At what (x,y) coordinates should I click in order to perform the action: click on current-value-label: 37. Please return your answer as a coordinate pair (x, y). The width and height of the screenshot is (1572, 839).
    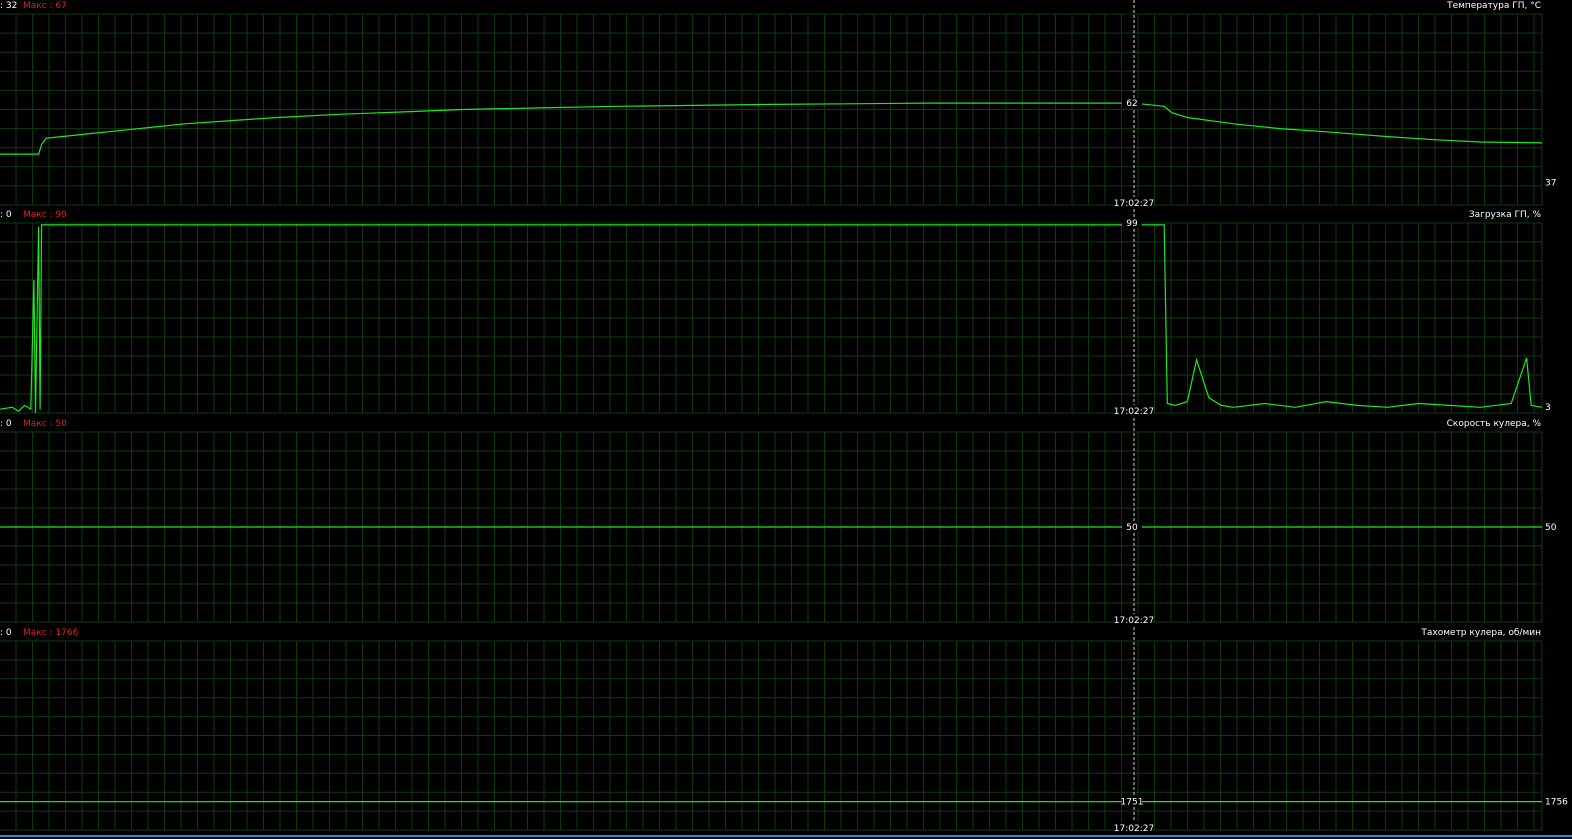
    Looking at the image, I should click on (1550, 184).